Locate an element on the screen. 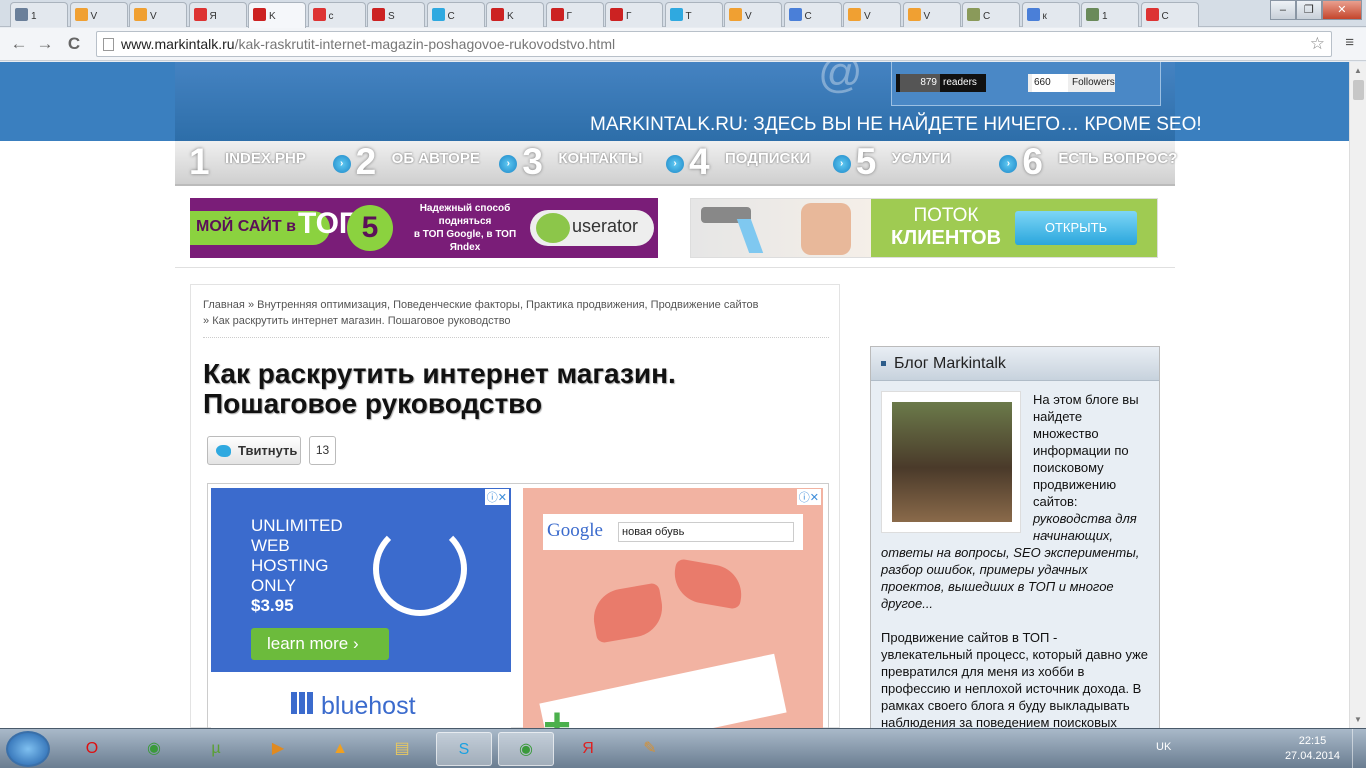 This screenshot has height=769, width=1366. maximize-button: ❐ is located at coordinates (1308, 10).